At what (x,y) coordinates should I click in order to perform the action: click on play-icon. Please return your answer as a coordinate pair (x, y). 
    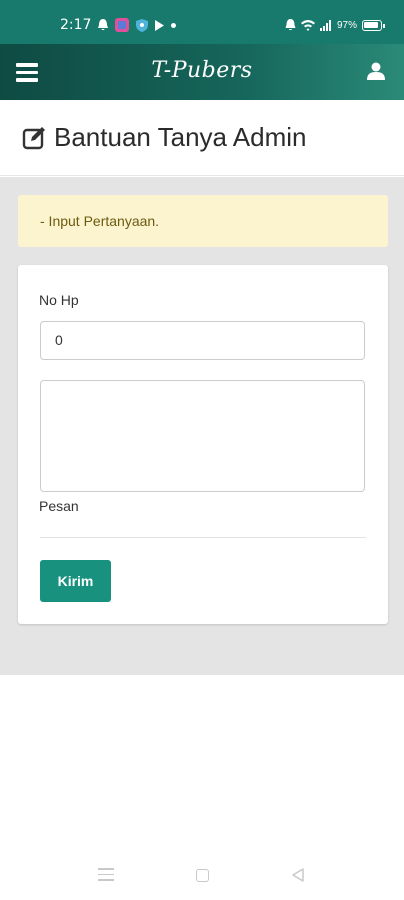
    Looking at the image, I should click on (159, 25).